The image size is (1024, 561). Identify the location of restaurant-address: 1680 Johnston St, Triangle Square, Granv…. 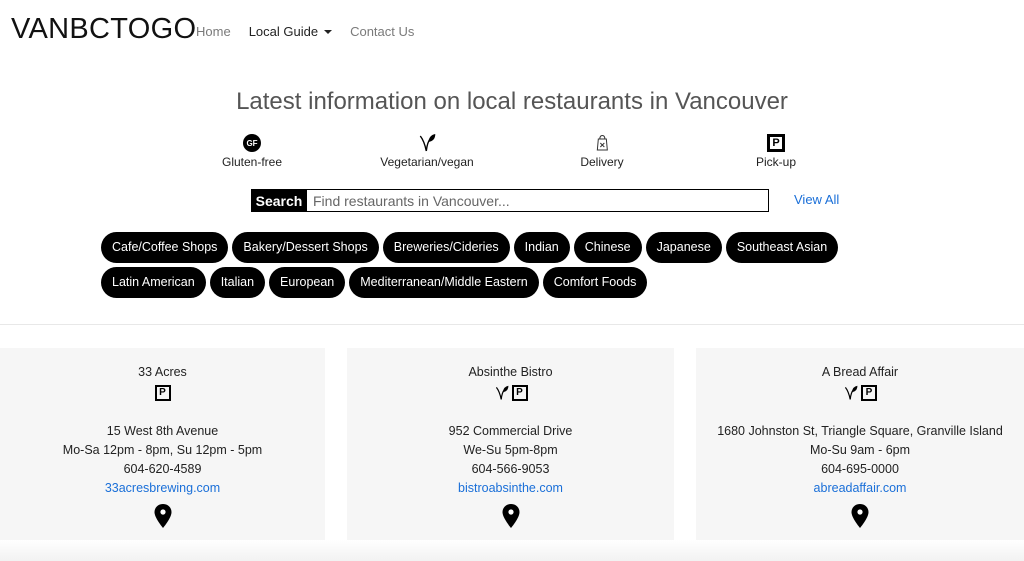
(860, 431).